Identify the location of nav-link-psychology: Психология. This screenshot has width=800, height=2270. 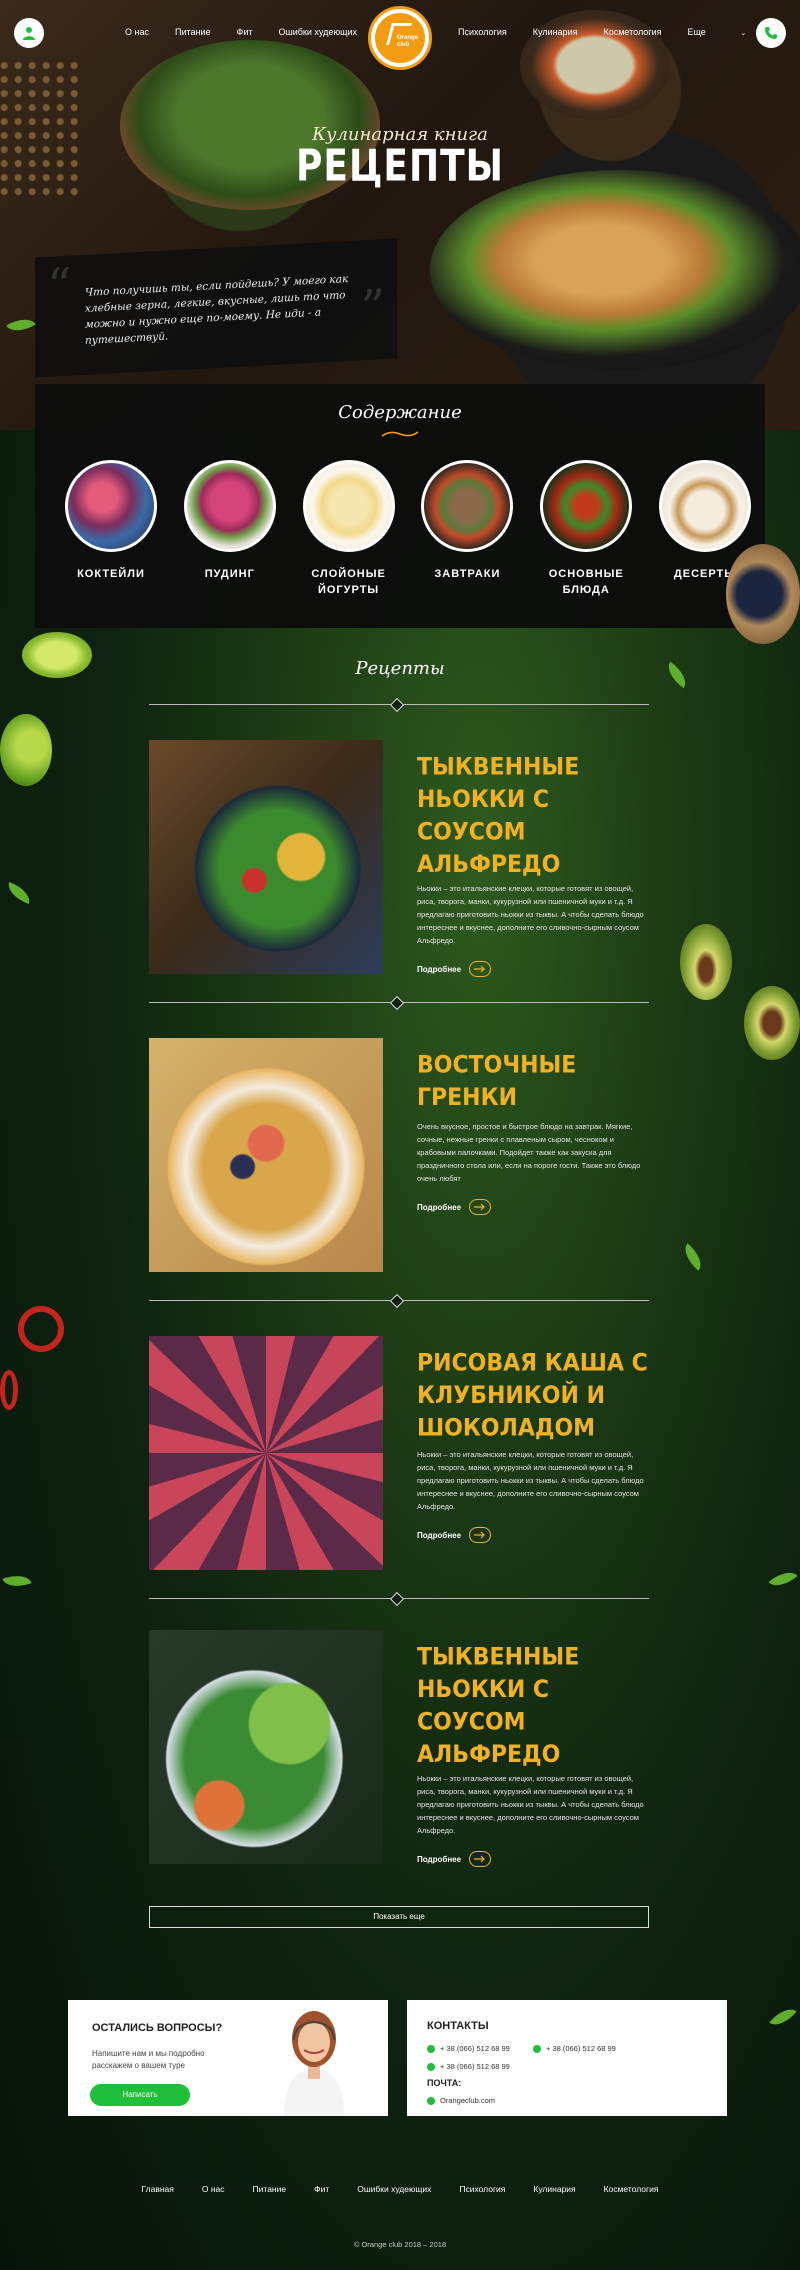
(482, 32).